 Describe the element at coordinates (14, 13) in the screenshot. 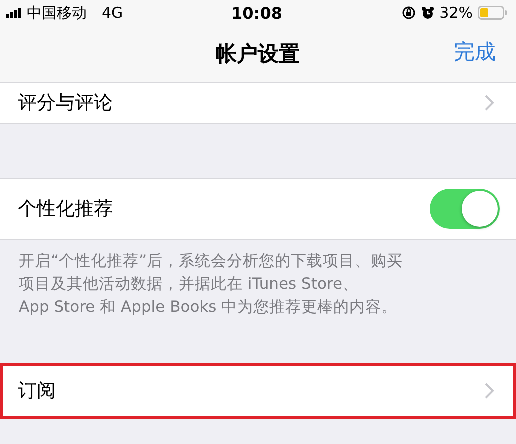

I see `signal-icon` at that location.